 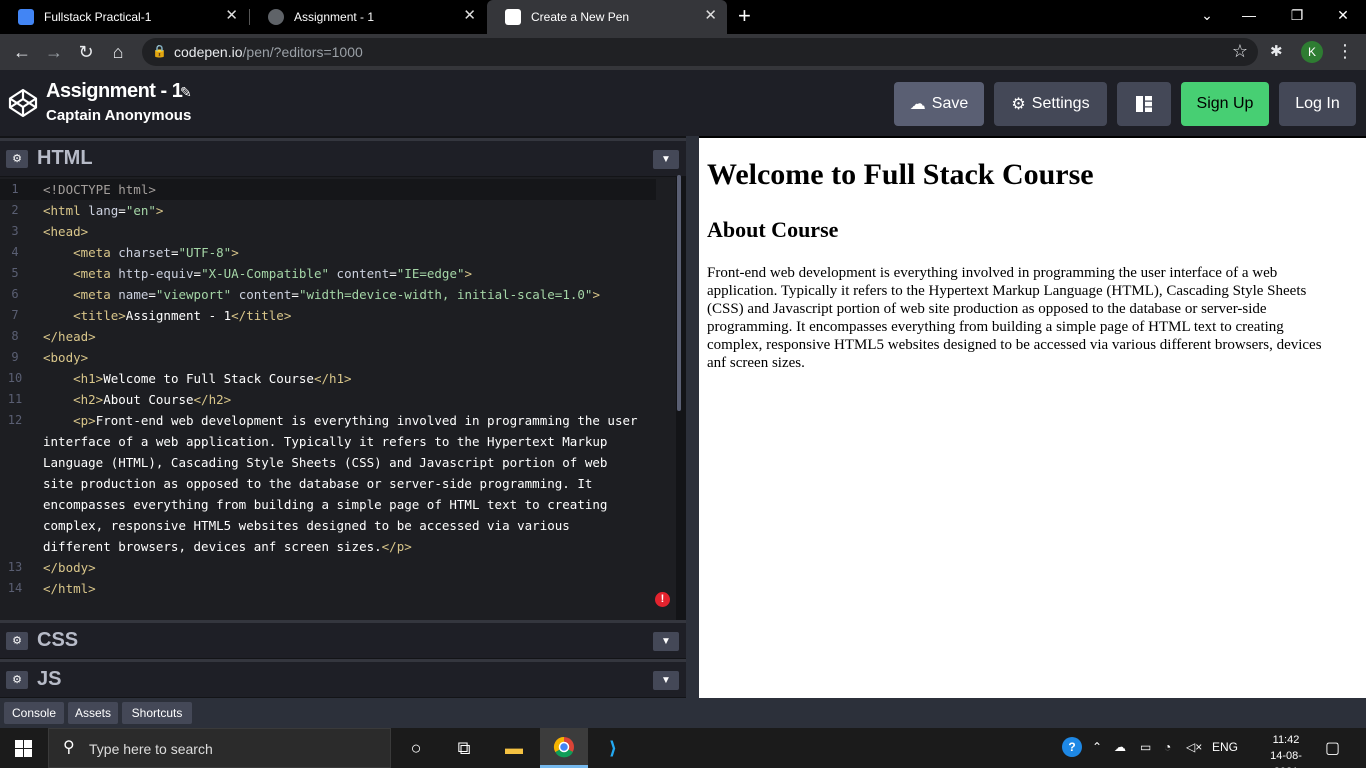 I want to click on new-tab-icon: +, so click(x=744, y=16).